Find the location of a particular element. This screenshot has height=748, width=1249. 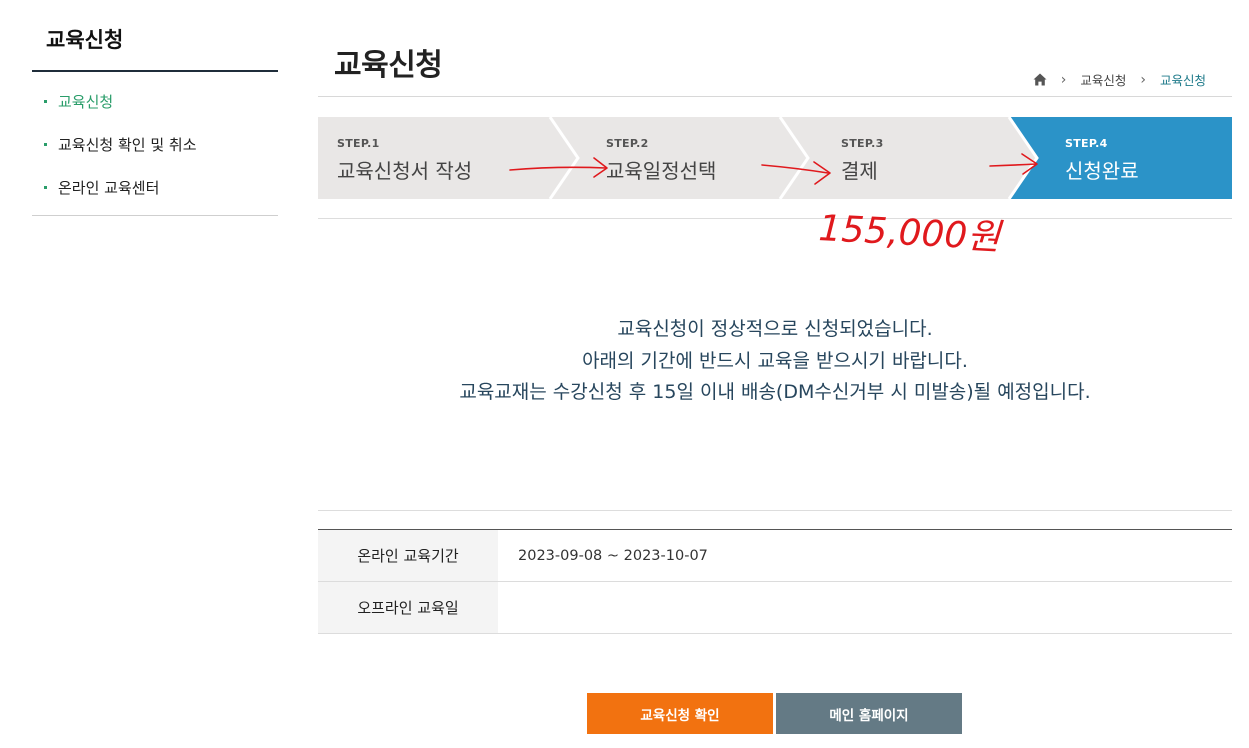

breadcrumb: › 교육신청 › 교육신청 is located at coordinates (1119, 79).